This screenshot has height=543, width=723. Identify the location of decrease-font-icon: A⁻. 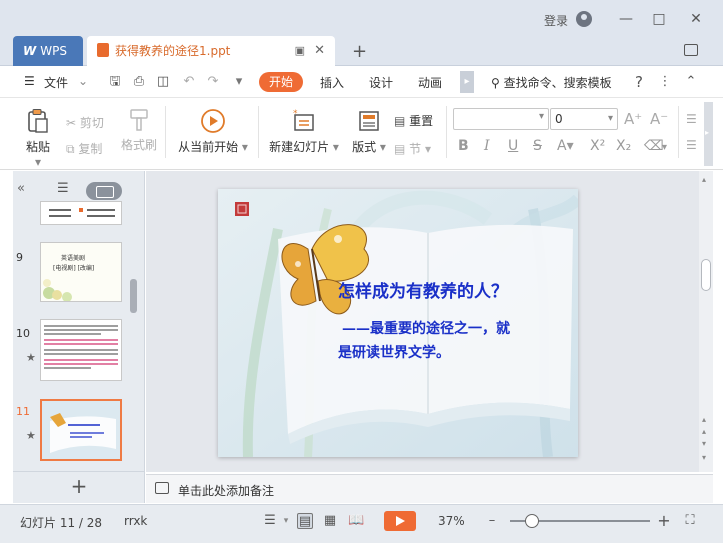
(659, 119).